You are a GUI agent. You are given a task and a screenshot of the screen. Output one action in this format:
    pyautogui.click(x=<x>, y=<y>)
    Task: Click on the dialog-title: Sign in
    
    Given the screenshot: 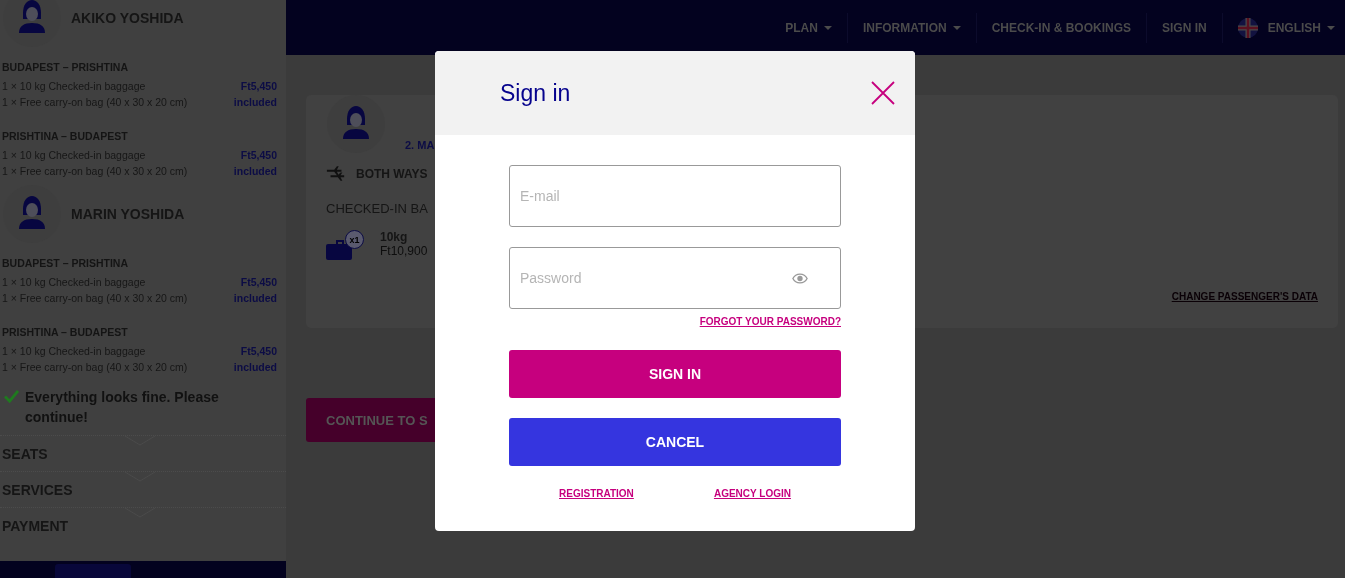 What is the action you would take?
    pyautogui.click(x=535, y=93)
    